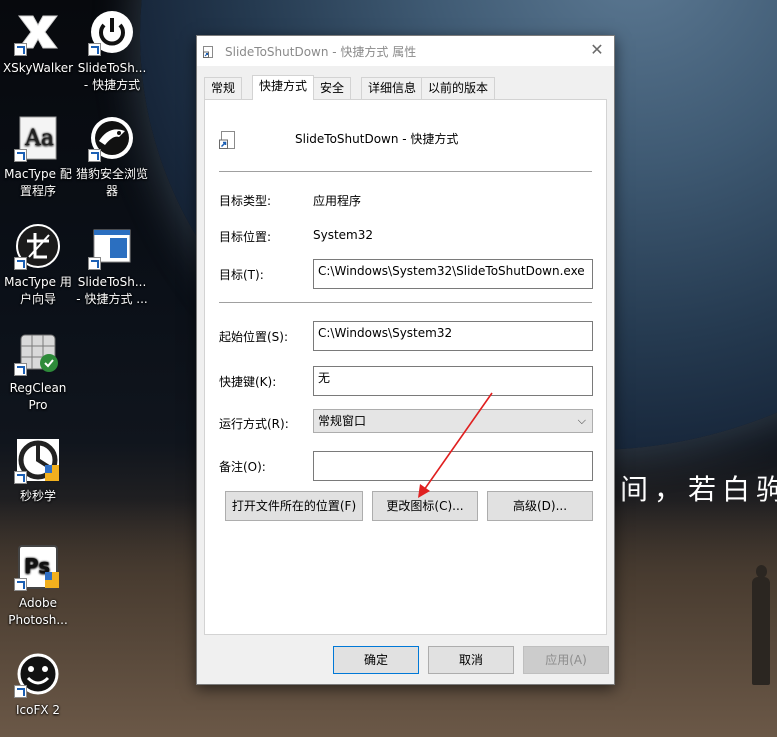 The width and height of the screenshot is (777, 737). I want to click on desktop-icon-label: IcoFX 2, so click(38, 710).